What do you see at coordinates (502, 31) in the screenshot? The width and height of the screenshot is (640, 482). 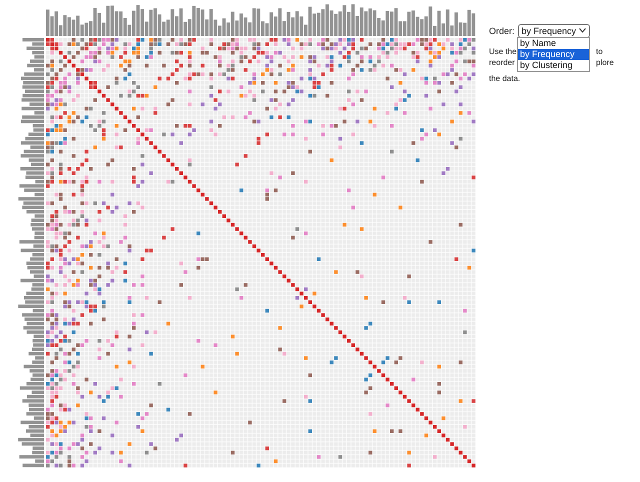 I see `order-label: Order:` at bounding box center [502, 31].